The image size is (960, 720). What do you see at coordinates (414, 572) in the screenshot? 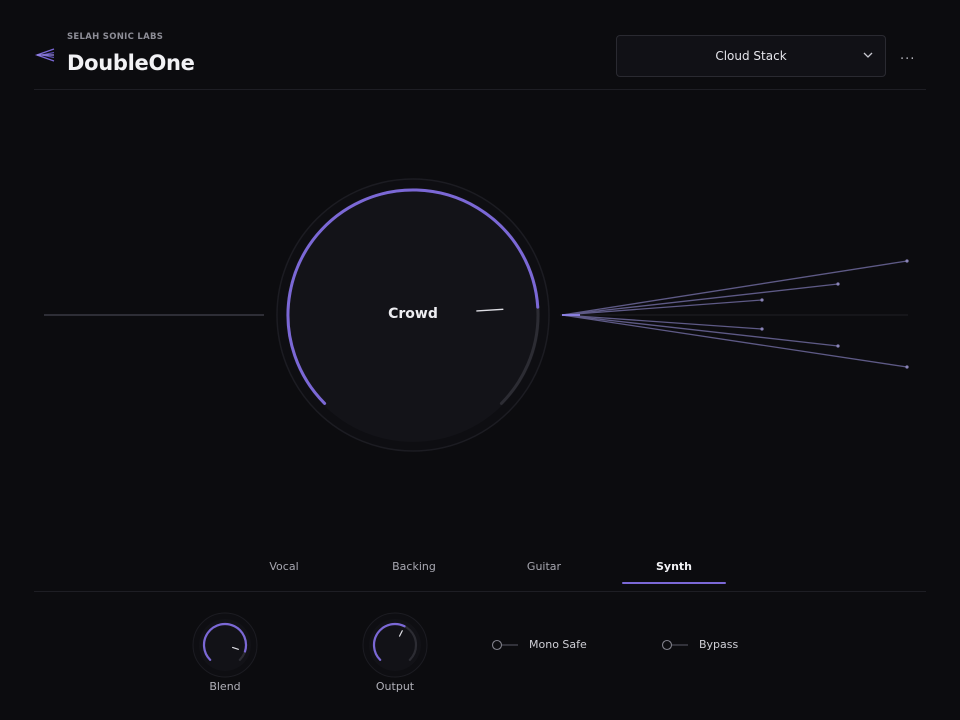
I see `tab-backing: Backing` at bounding box center [414, 572].